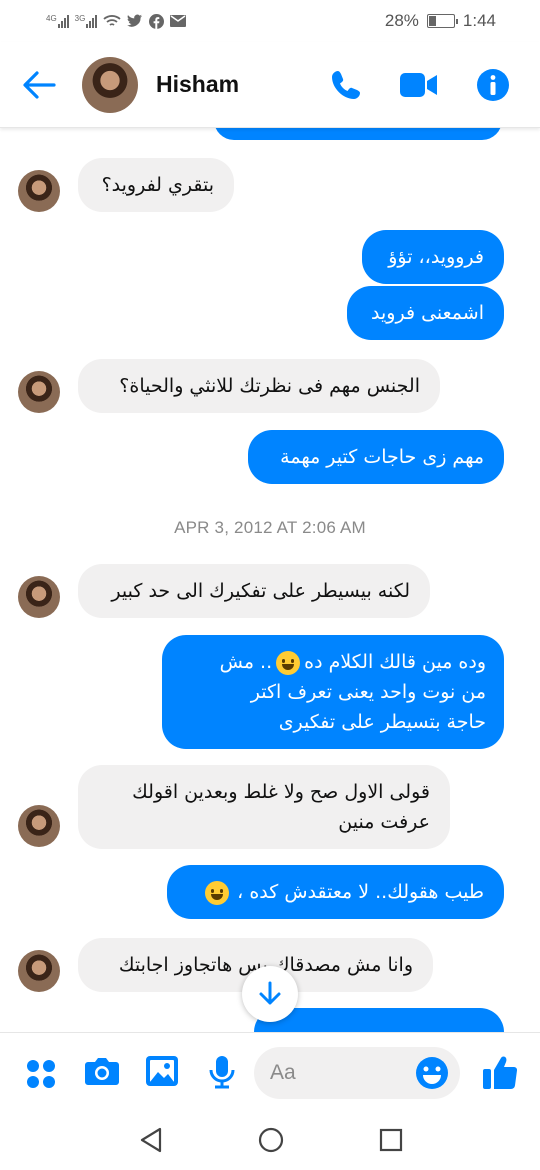 The height and width of the screenshot is (1170, 540). What do you see at coordinates (162, 1071) in the screenshot?
I see `gallery-icon` at bounding box center [162, 1071].